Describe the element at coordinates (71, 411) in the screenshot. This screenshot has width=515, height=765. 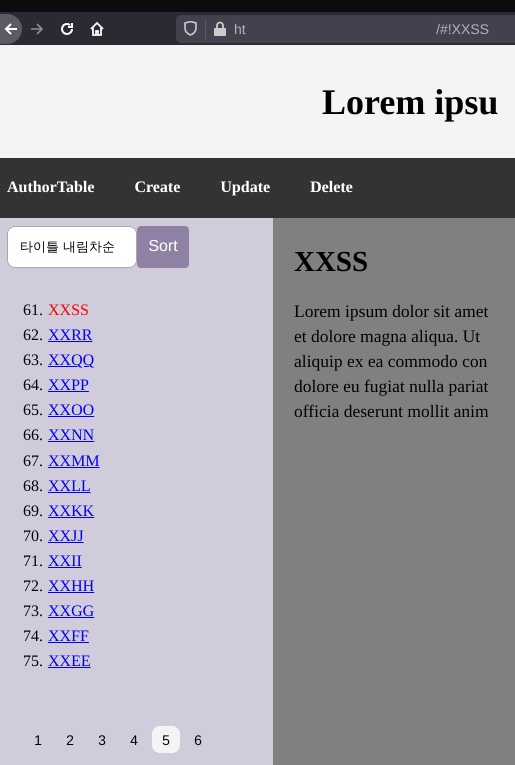
I see `author-link: XXOO` at that location.